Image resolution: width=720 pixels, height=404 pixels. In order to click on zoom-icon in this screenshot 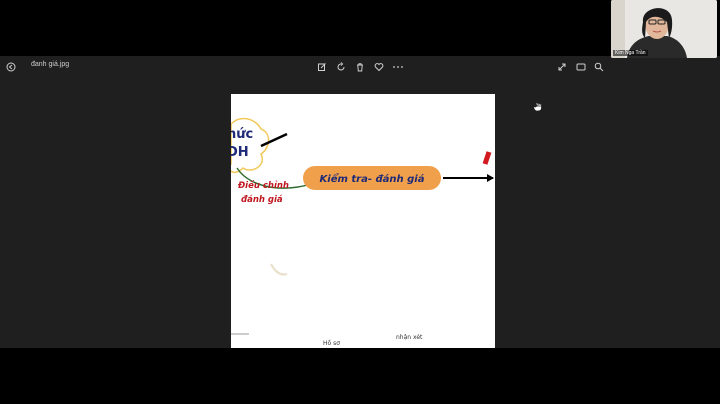, I will do `click(599, 67)`.